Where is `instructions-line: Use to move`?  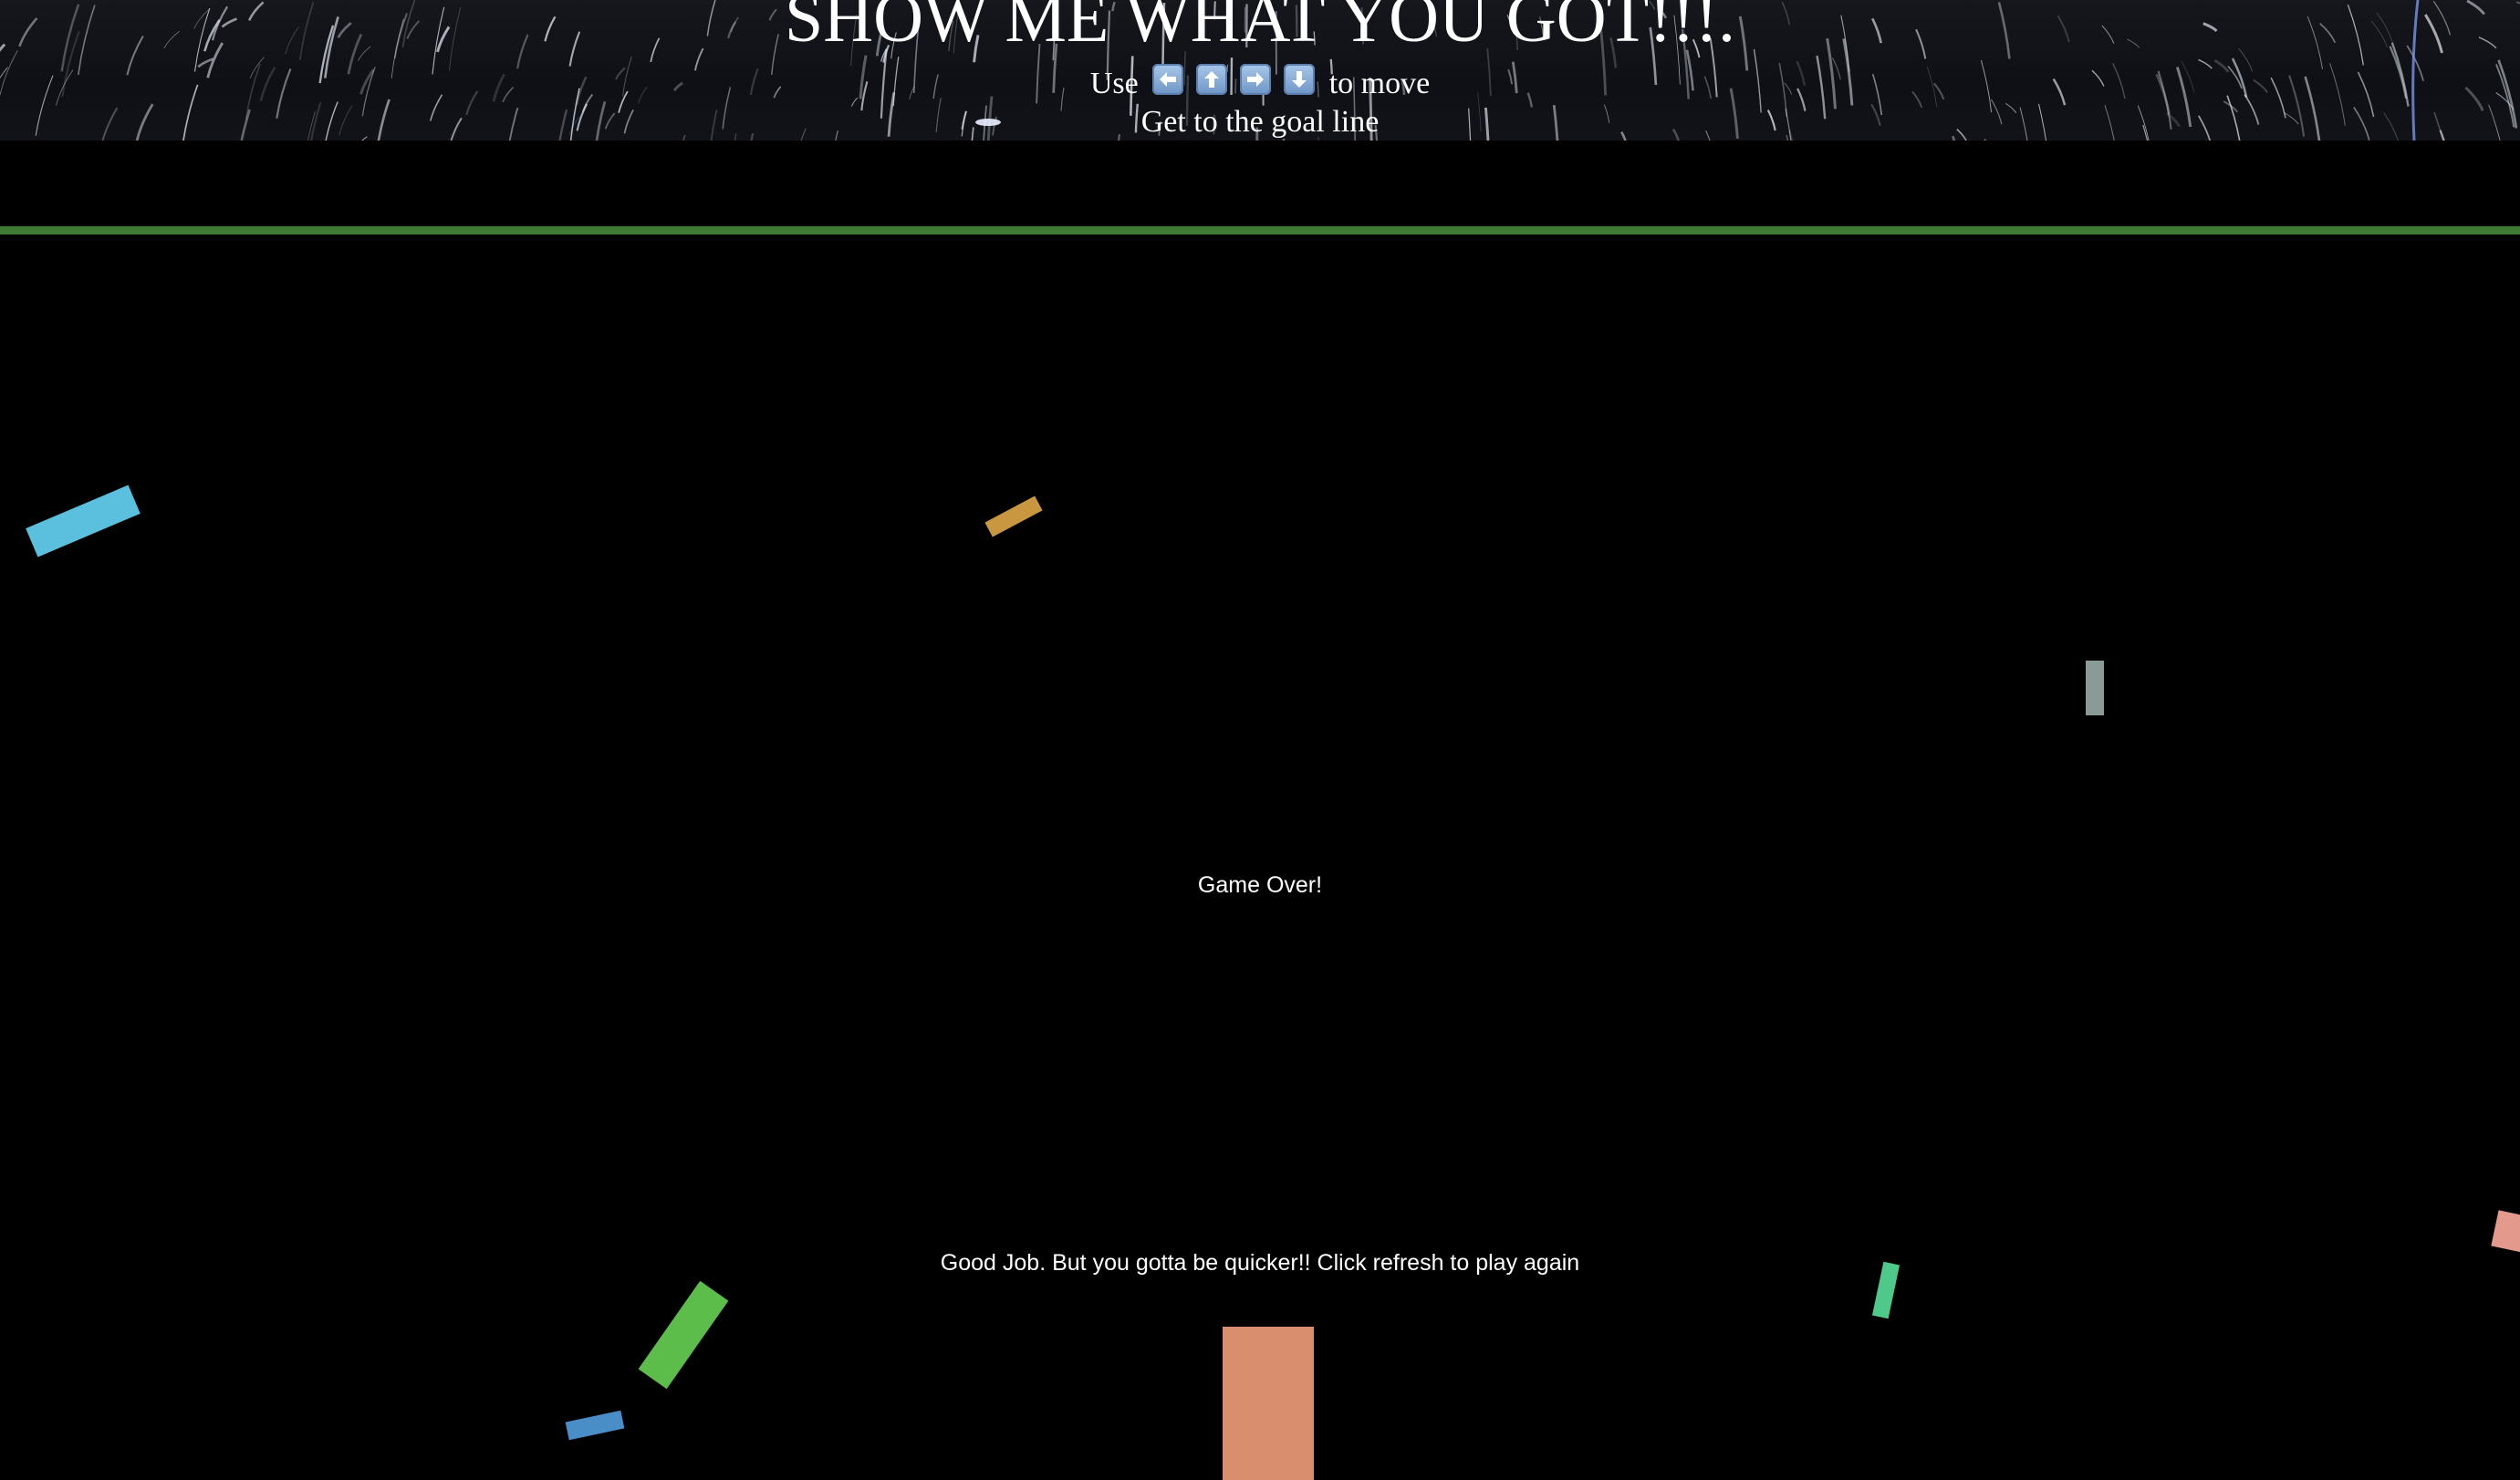
instructions-line: Use to move is located at coordinates (1260, 83).